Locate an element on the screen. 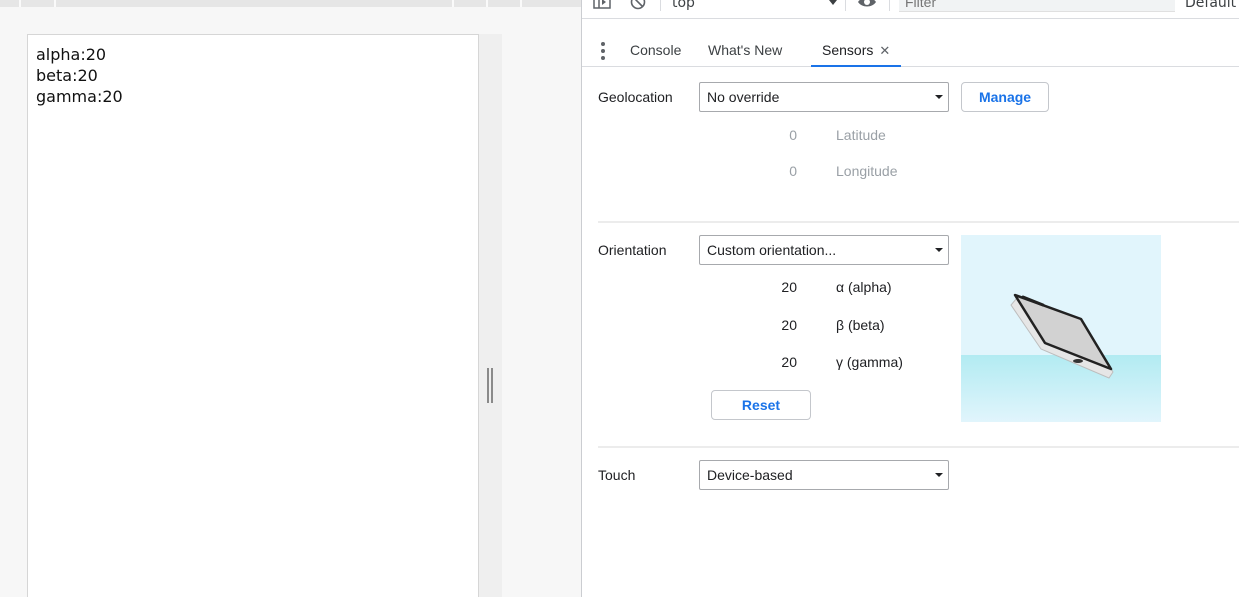 The height and width of the screenshot is (597, 1239). orientation-3d-preview is located at coordinates (1061, 328).